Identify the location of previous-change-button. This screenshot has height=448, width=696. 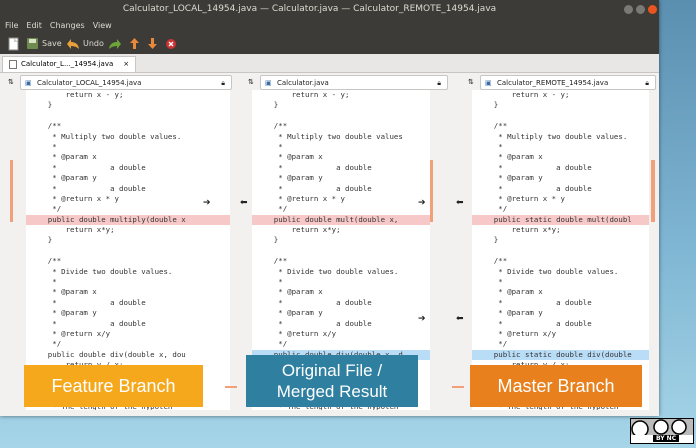
(134, 43).